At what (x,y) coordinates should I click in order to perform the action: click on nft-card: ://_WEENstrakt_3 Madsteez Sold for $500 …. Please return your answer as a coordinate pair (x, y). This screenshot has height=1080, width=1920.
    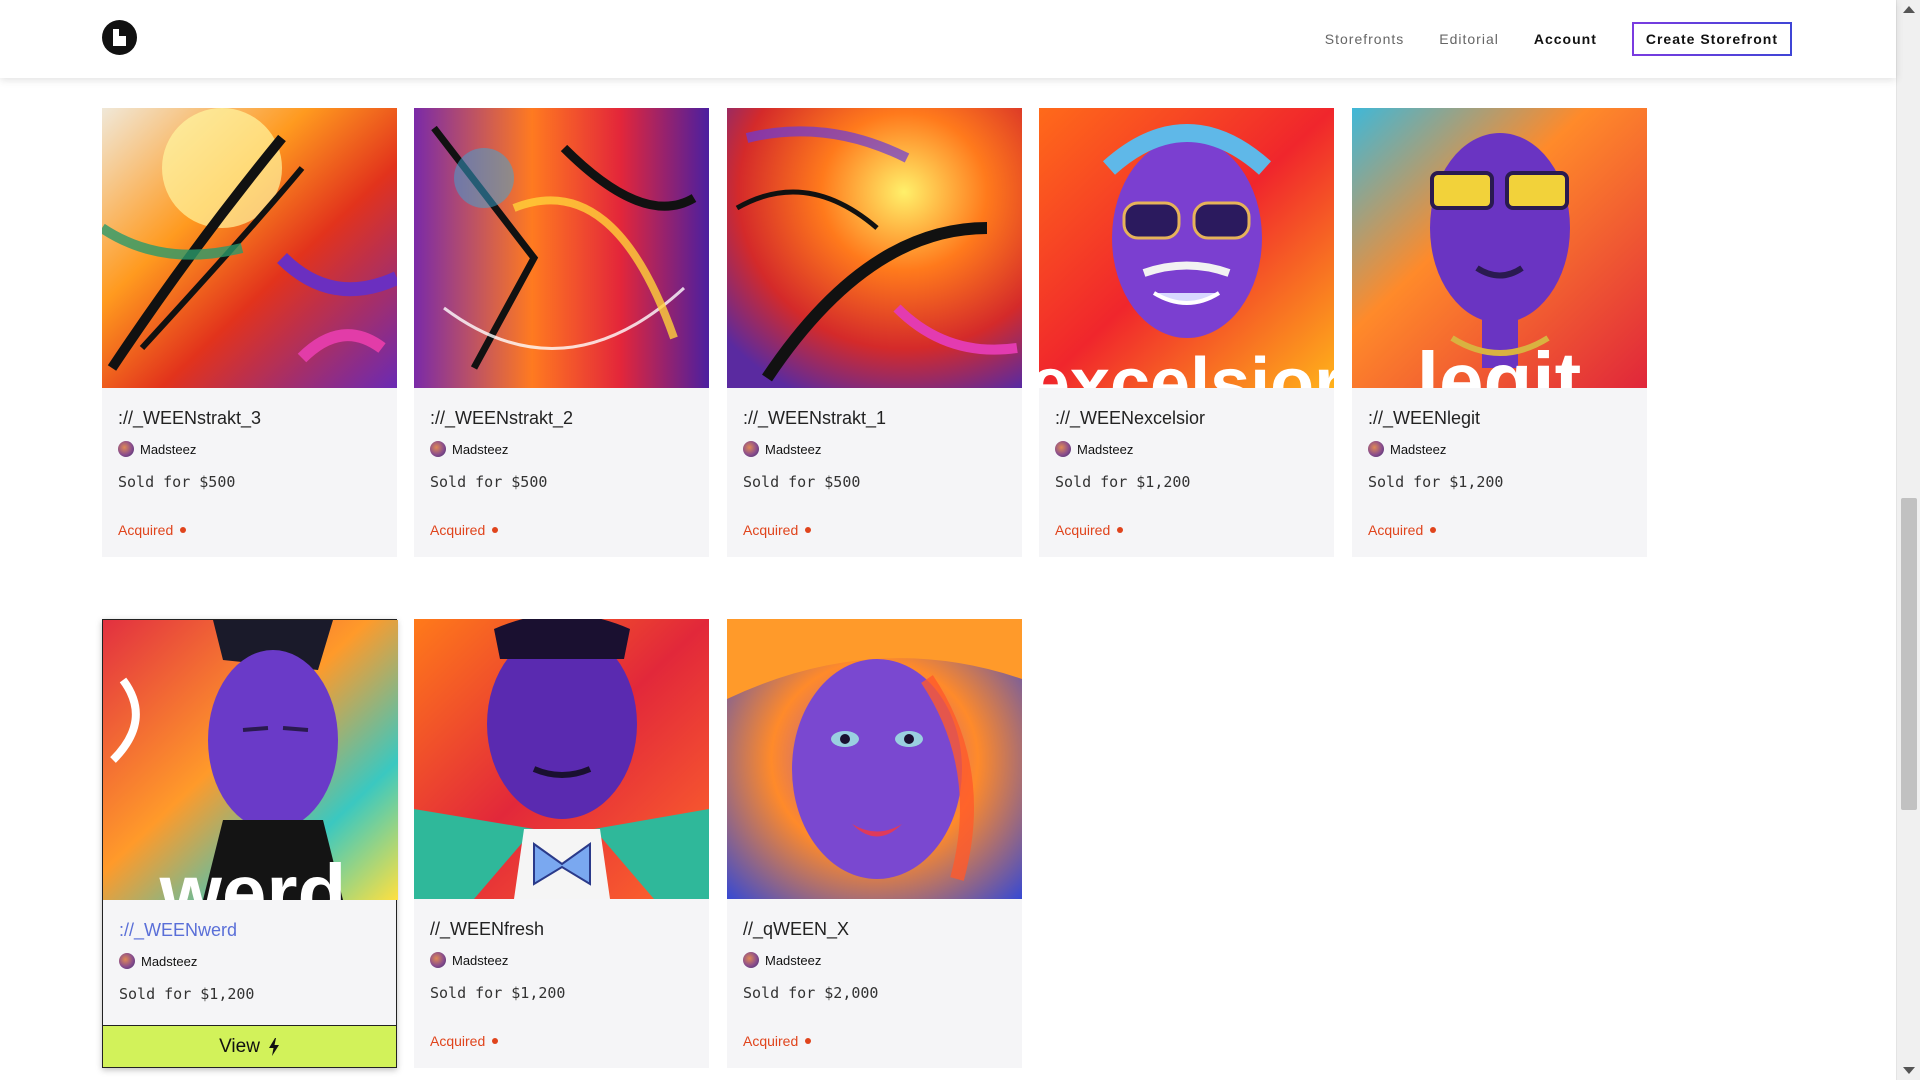
    Looking at the image, I should click on (249, 332).